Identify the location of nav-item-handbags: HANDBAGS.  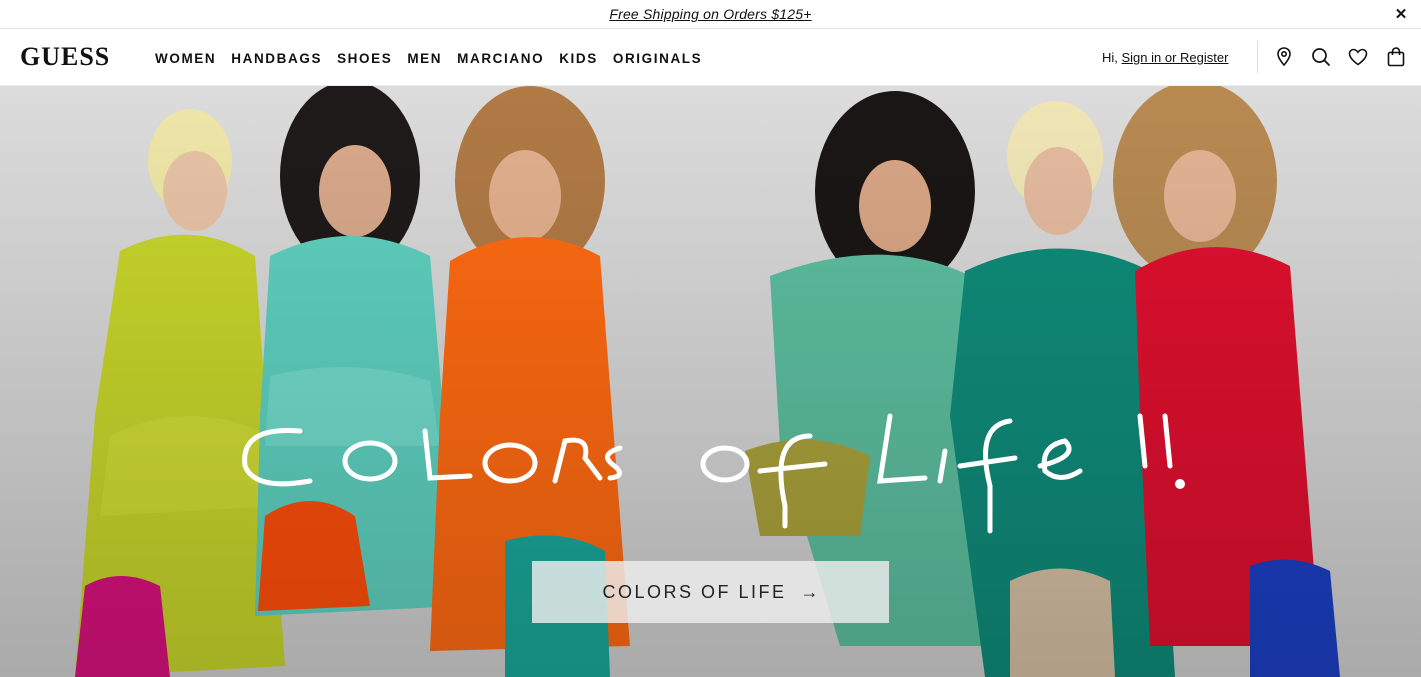
(276, 58).